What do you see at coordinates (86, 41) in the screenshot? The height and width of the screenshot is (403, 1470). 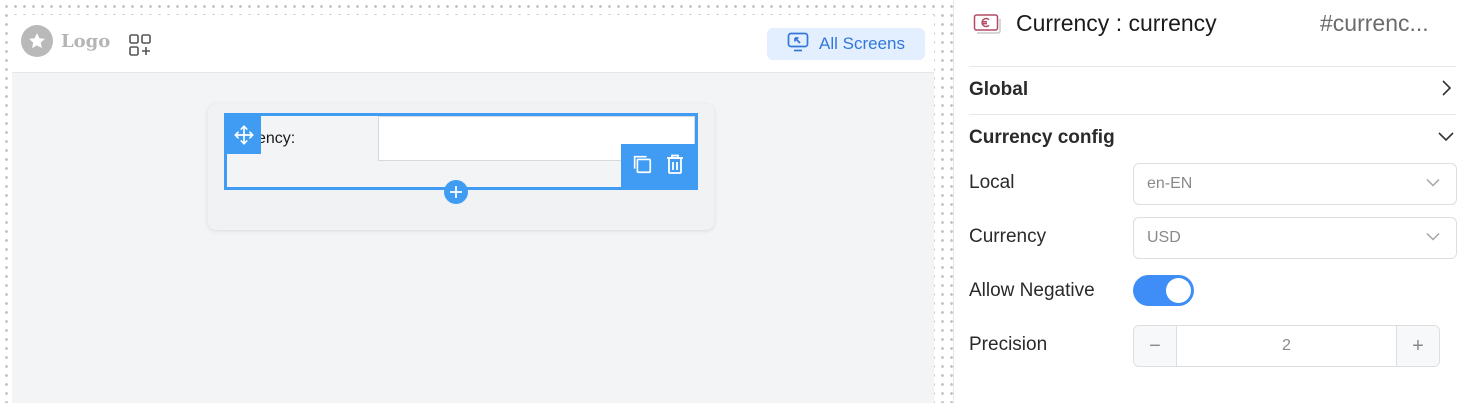 I see `logo-text: Logo` at bounding box center [86, 41].